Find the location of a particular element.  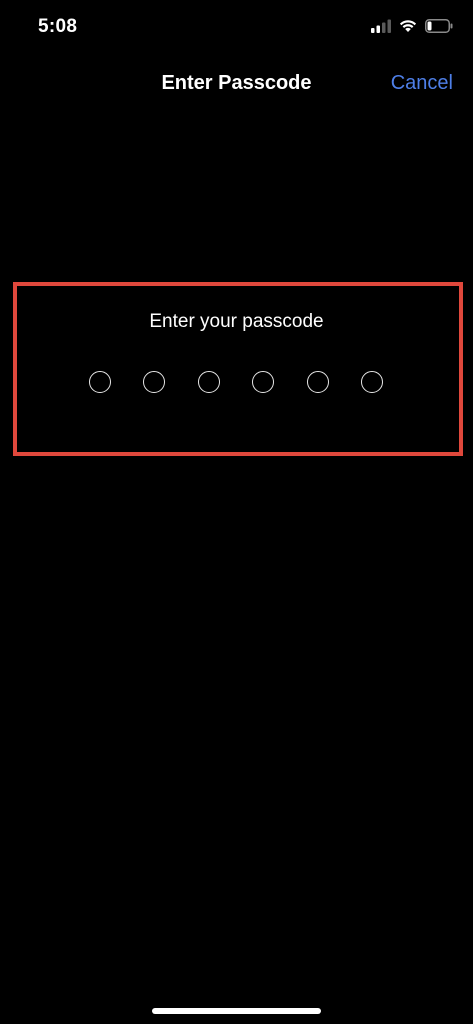

cancel-button: Cancel is located at coordinates (422, 83).